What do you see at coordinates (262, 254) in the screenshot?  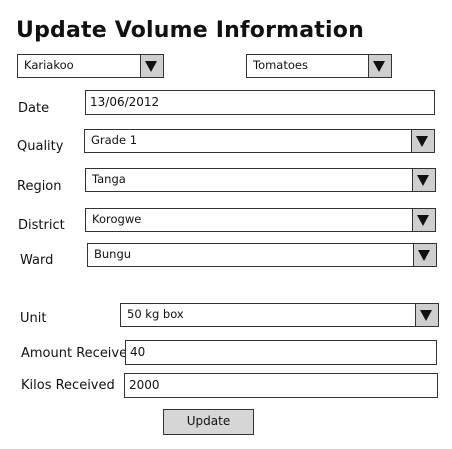 I see `ward-dropdown: Bungu` at bounding box center [262, 254].